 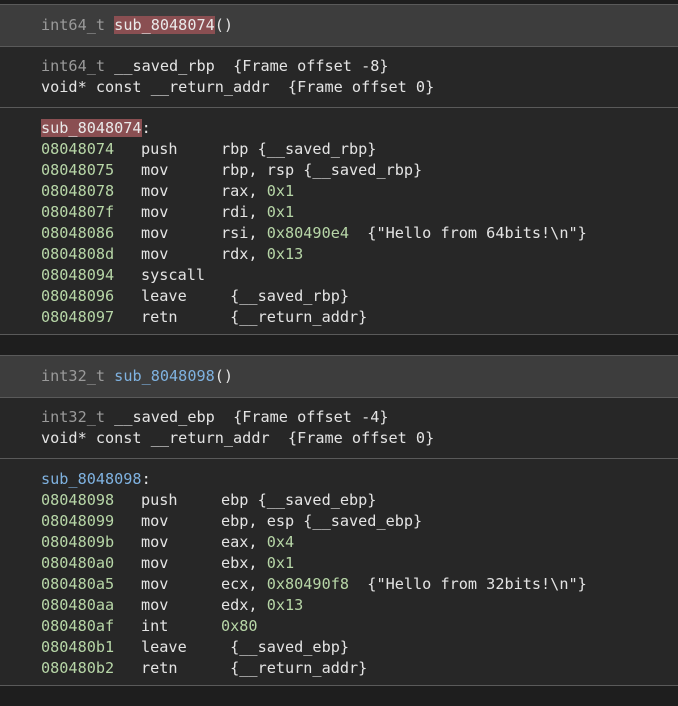 I want to click on instruction-row: 080480b1 leave {__saved_ebp}, so click(x=359, y=647).